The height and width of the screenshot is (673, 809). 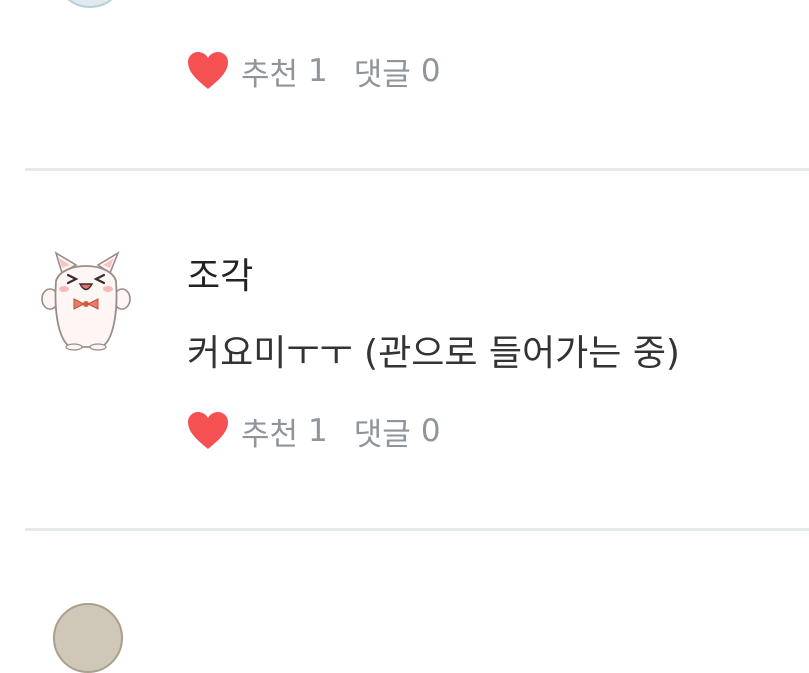 What do you see at coordinates (220, 273) in the screenshot?
I see `post-author: 조각` at bounding box center [220, 273].